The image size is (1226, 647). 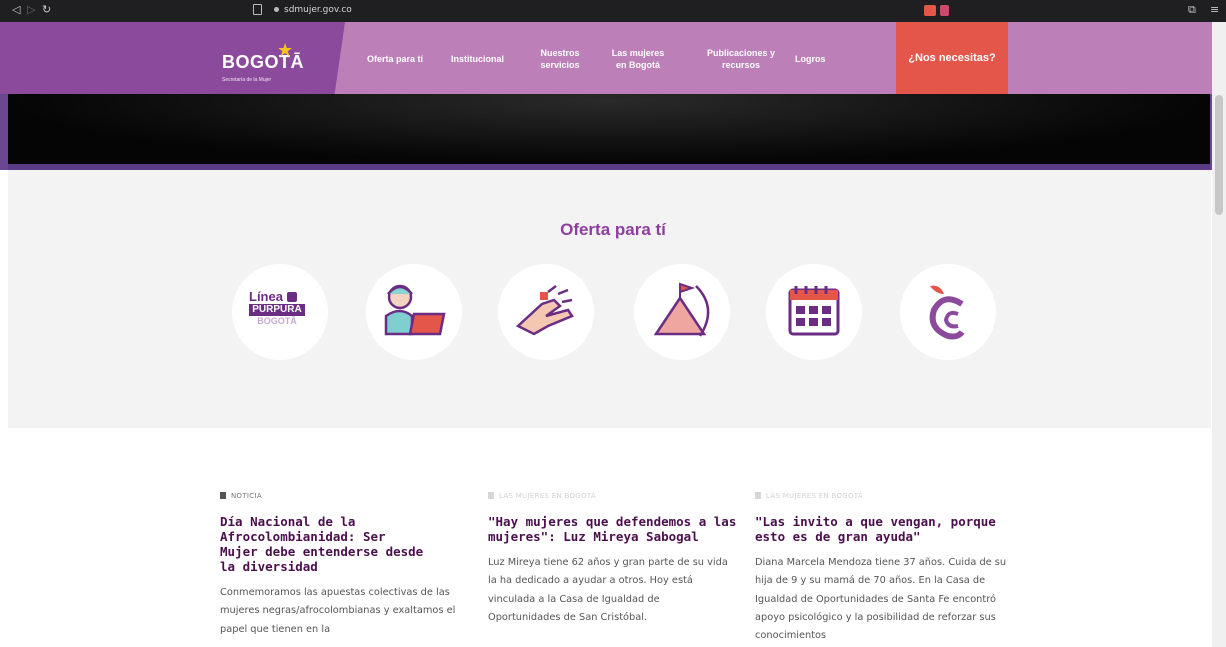 I want to click on nos-necesitas-button: ¿Nos necesitas?, so click(x=952, y=58).